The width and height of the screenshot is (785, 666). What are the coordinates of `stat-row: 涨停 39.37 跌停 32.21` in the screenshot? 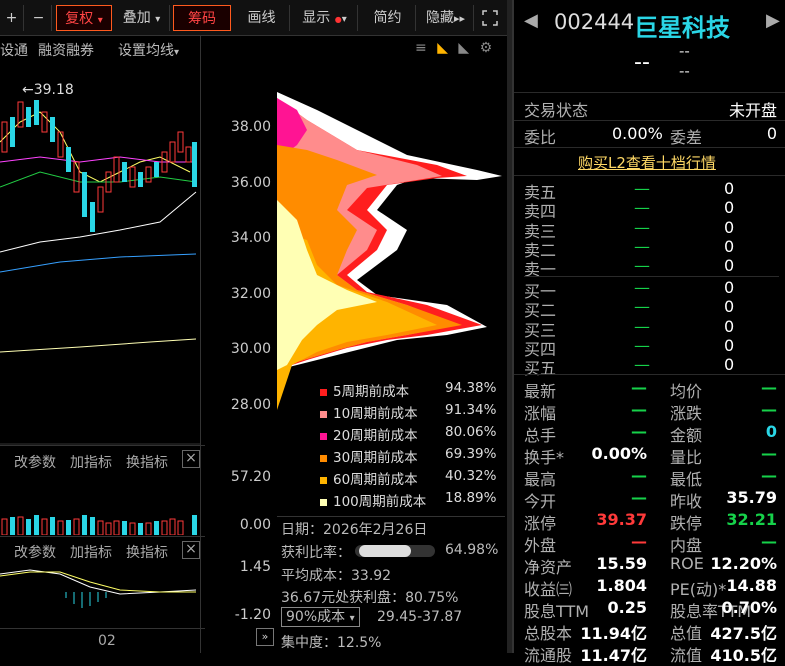 It's located at (654, 521).